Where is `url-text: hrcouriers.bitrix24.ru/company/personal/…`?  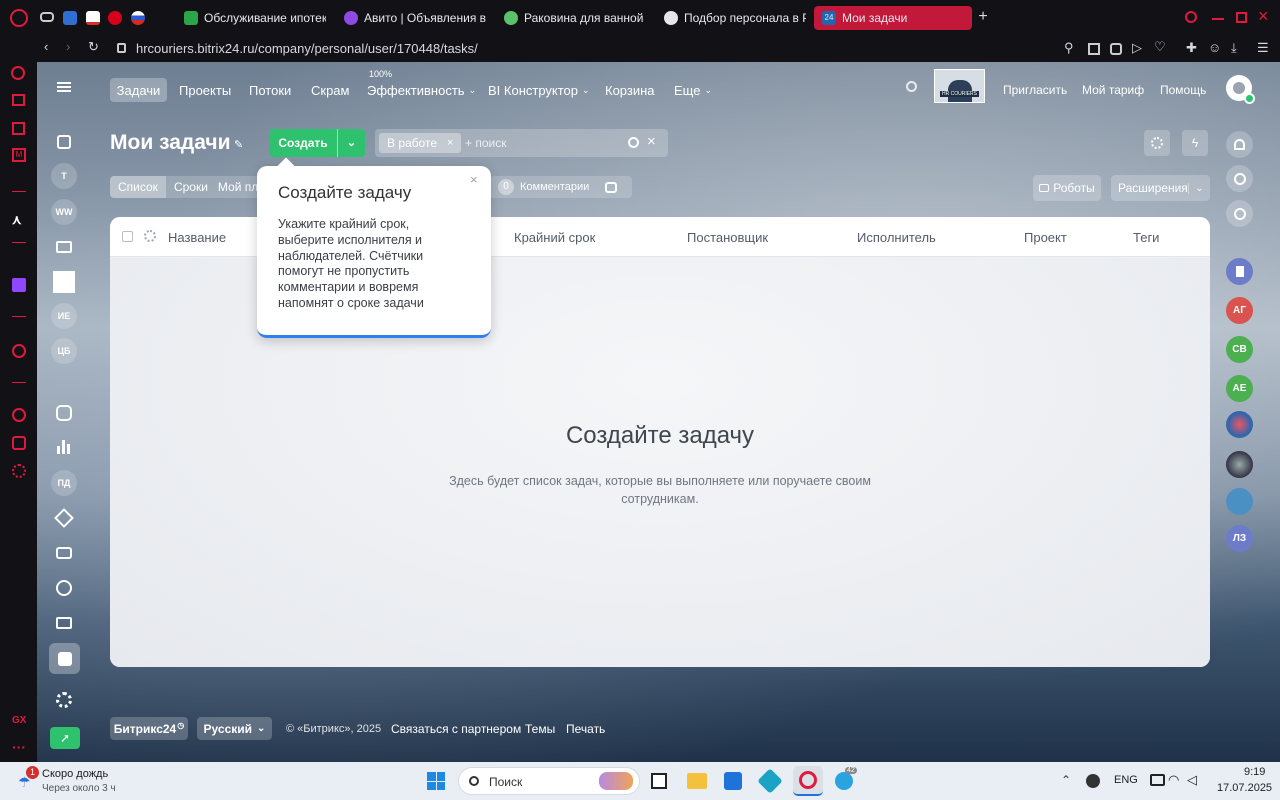 url-text: hrcouriers.bitrix24.ru/company/personal/… is located at coordinates (307, 48).